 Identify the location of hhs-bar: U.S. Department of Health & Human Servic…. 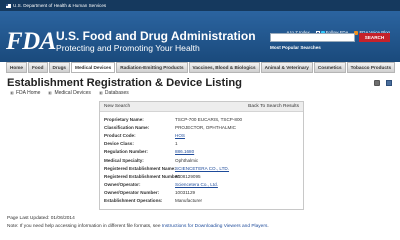
(200, 5).